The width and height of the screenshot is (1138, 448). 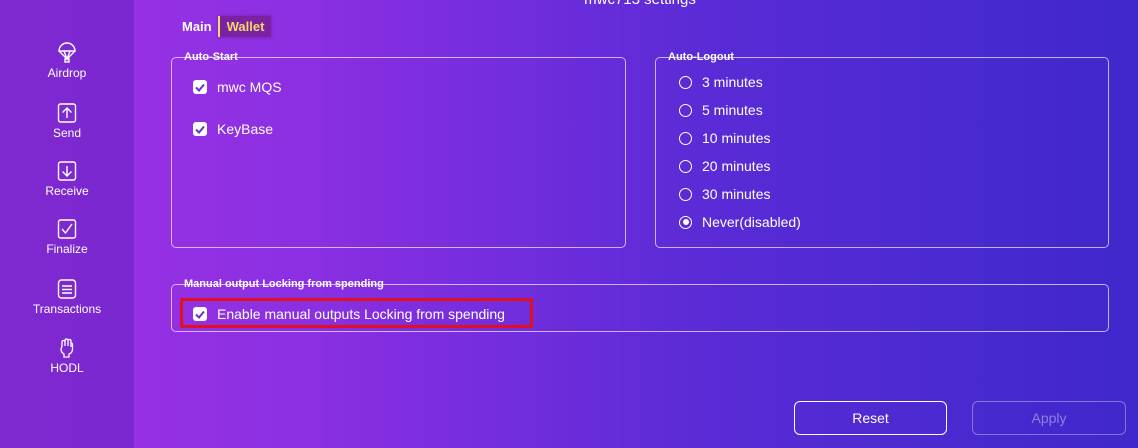 I want to click on radio-30-minutes: 30 minutes, so click(x=724, y=194).